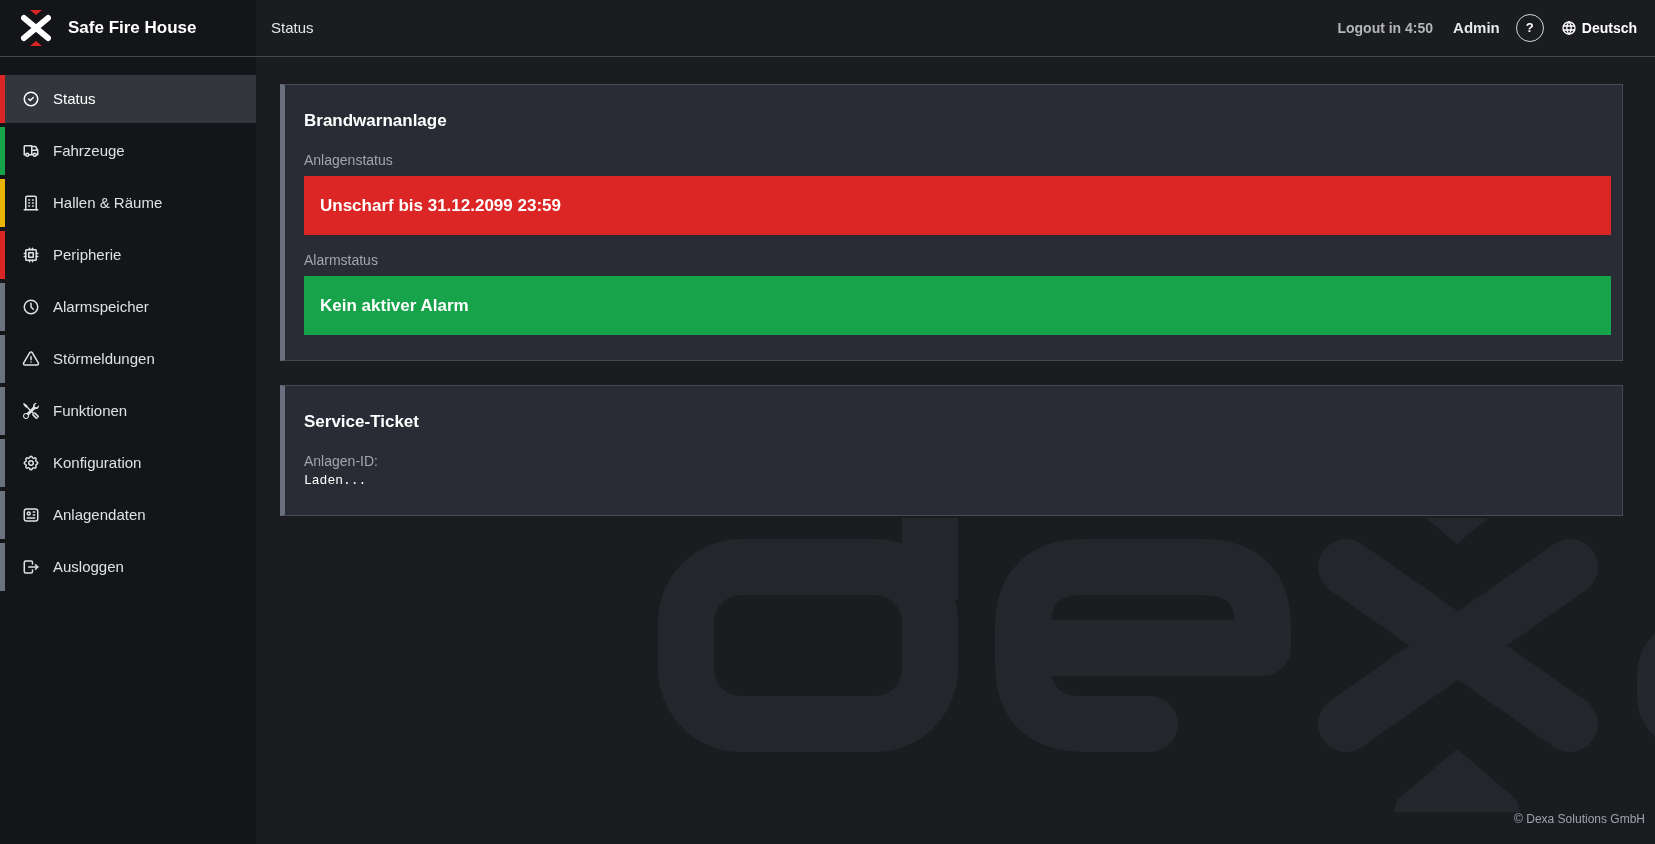 This screenshot has width=1655, height=844. Describe the element at coordinates (31, 359) in the screenshot. I see `warning-icon` at that location.